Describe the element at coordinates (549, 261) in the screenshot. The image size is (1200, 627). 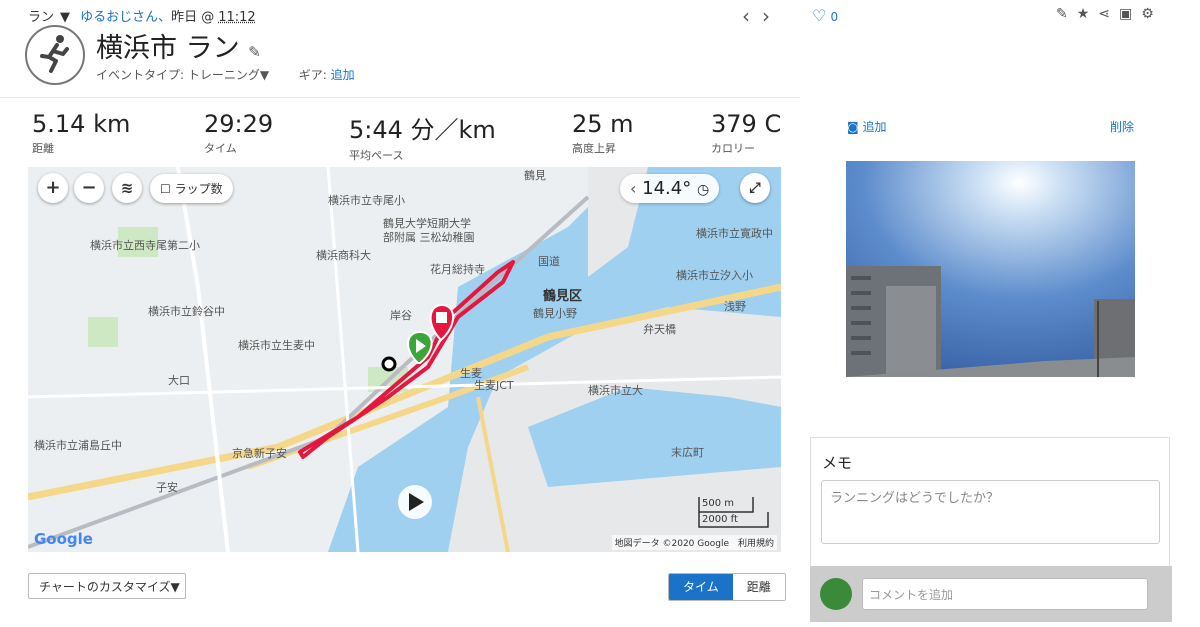
I see `map-label: 国道` at that location.